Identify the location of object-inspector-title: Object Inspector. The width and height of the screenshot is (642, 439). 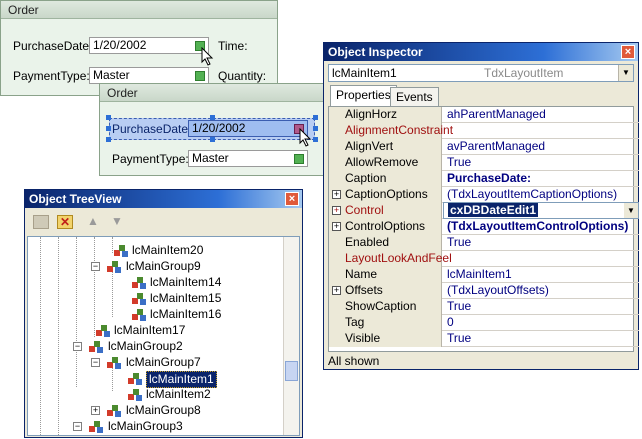
(481, 52).